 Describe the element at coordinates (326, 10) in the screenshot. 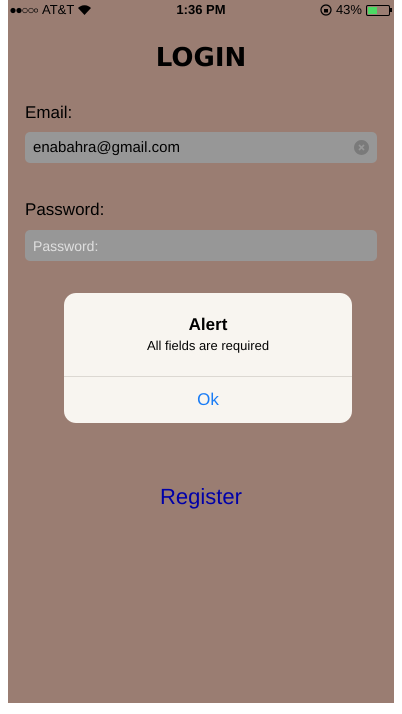

I see `rotation-lock-icon` at that location.